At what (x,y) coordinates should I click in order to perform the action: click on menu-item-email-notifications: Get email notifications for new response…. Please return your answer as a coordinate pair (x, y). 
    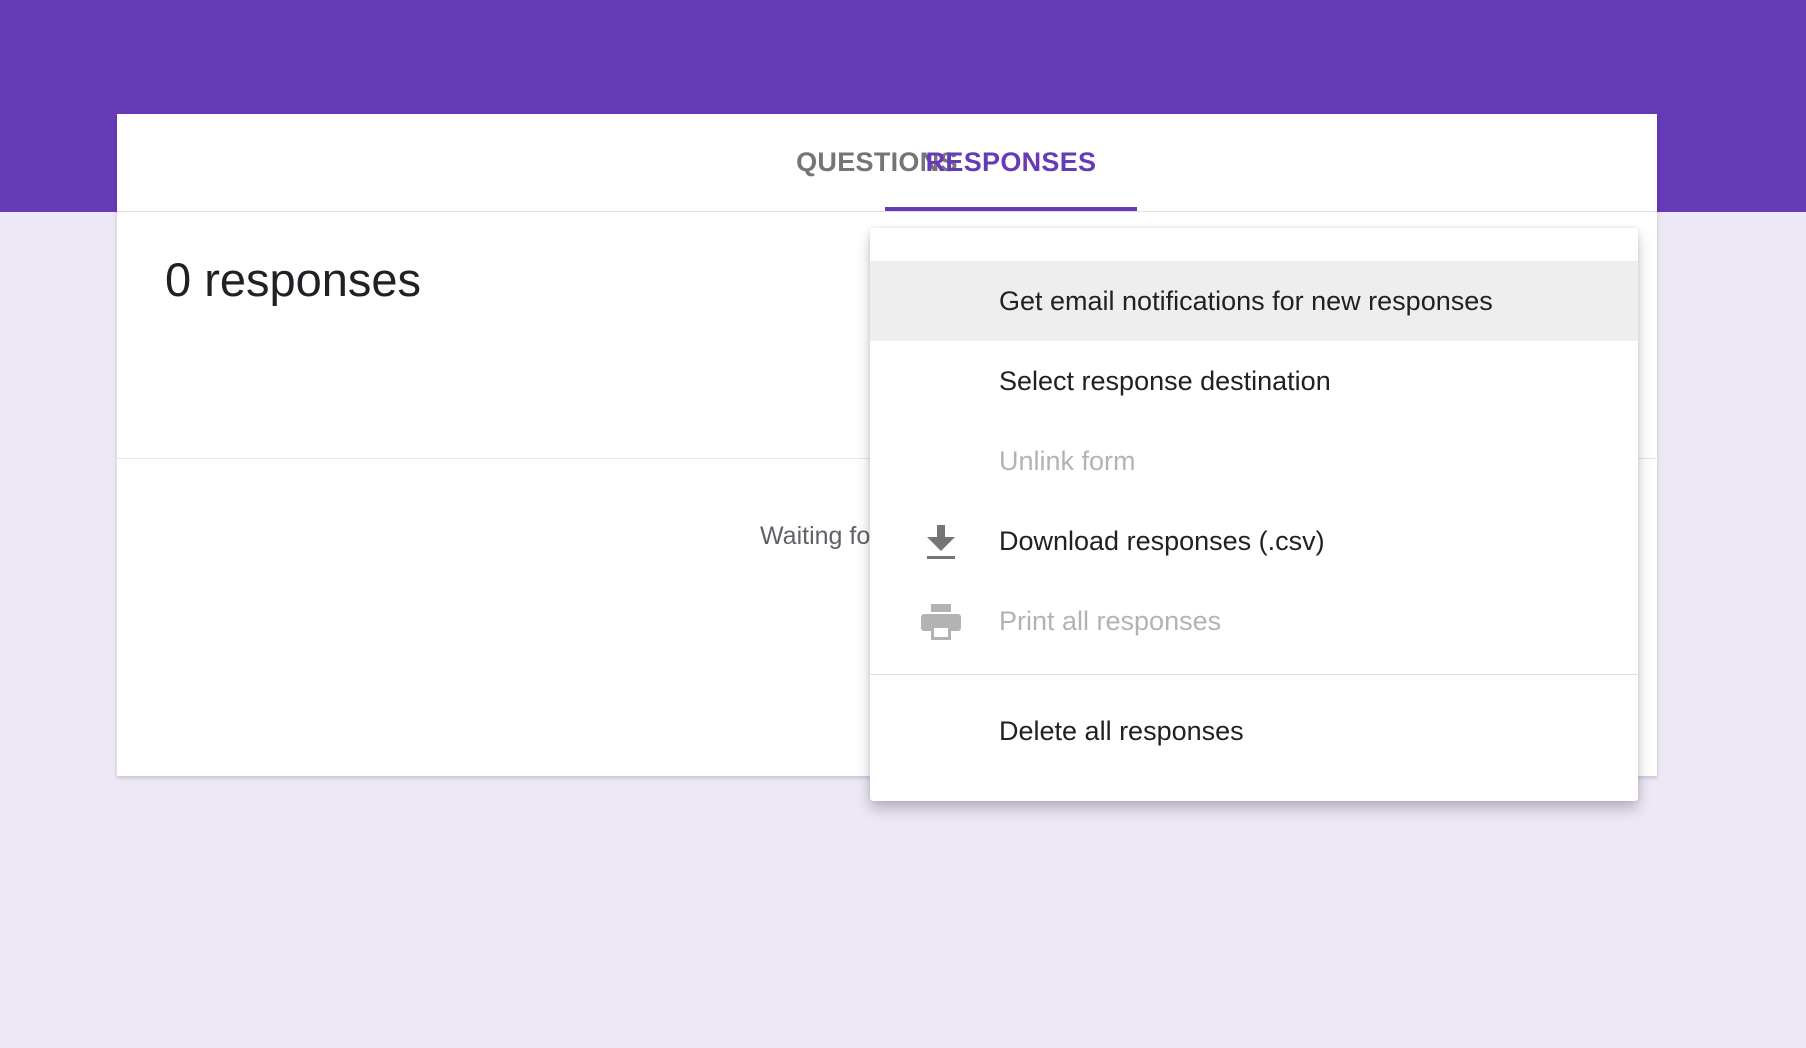
    Looking at the image, I should click on (1254, 301).